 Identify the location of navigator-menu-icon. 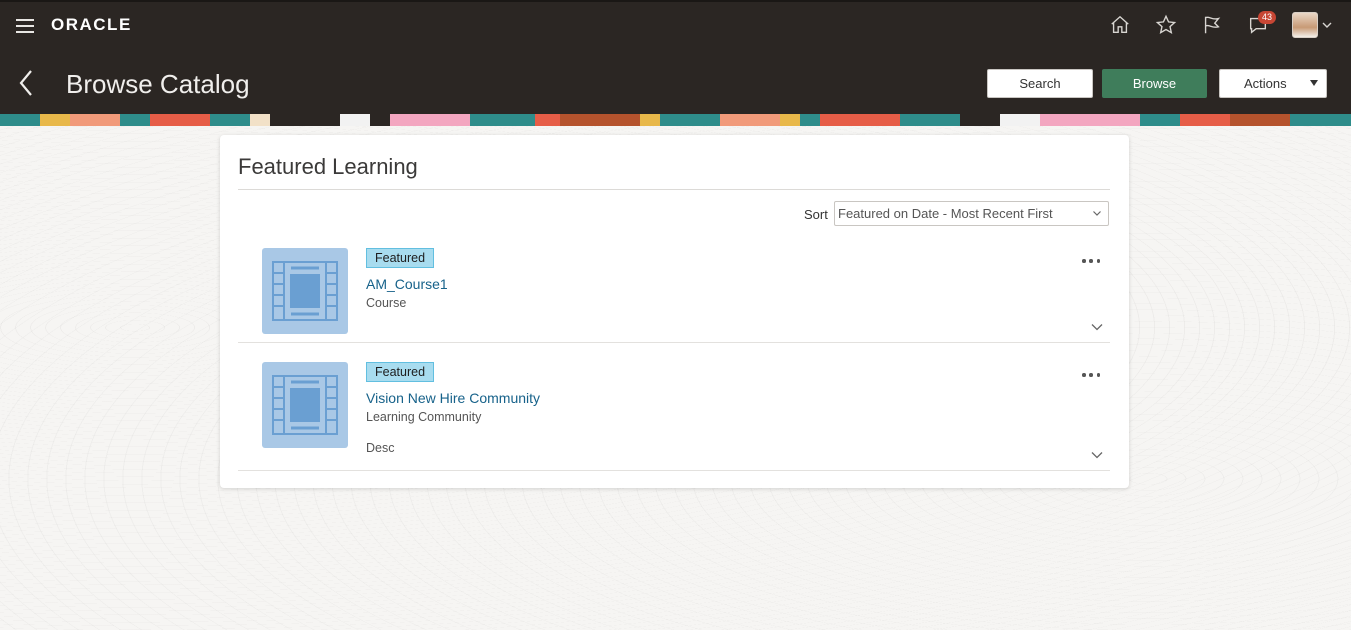
(25, 26).